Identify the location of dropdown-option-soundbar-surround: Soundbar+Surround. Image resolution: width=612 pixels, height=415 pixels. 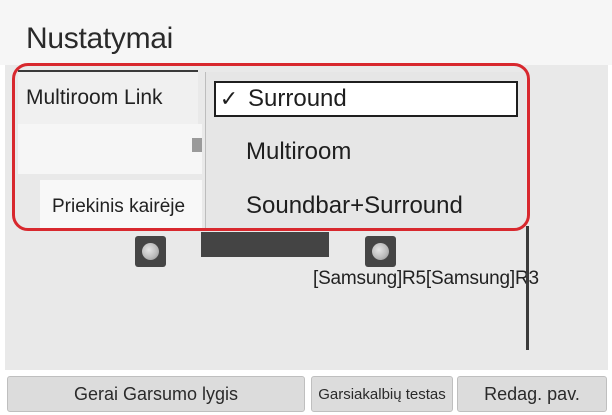
(364, 206).